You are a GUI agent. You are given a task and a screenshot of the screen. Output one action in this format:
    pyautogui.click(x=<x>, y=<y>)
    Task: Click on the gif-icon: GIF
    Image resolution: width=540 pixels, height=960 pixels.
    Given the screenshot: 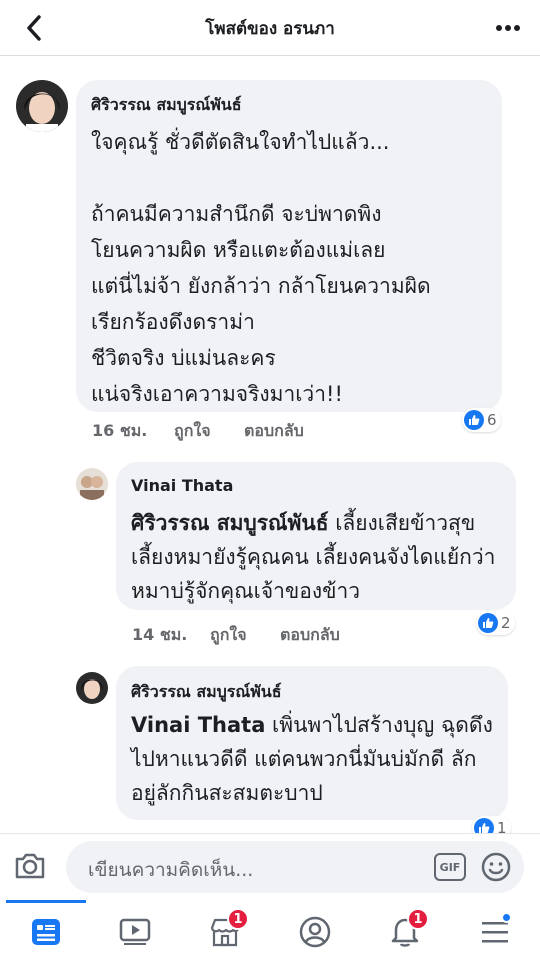 What is the action you would take?
    pyautogui.click(x=450, y=867)
    